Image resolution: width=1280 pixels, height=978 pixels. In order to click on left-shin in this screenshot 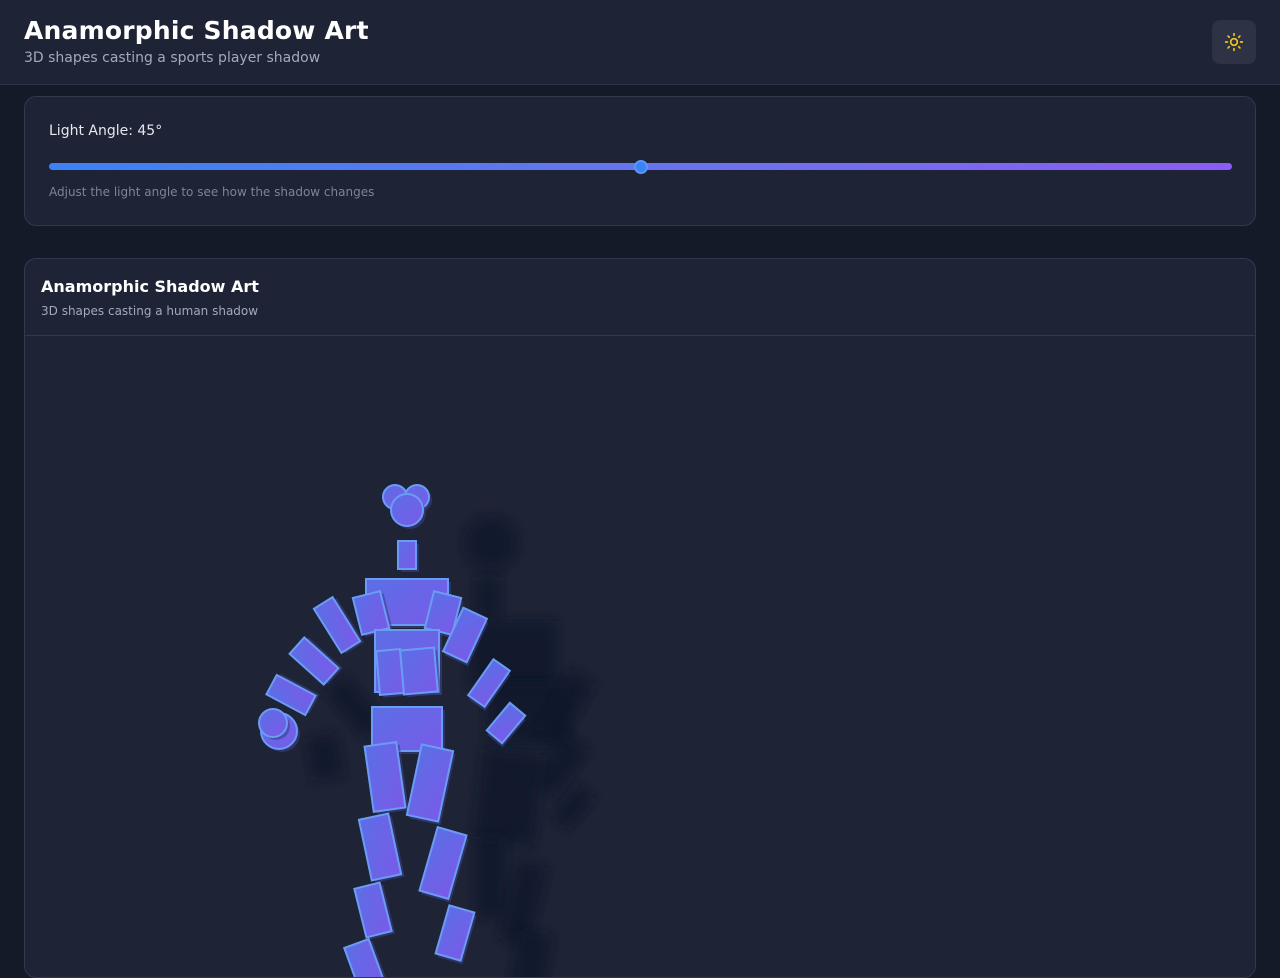, I will do `click(381, 847)`.